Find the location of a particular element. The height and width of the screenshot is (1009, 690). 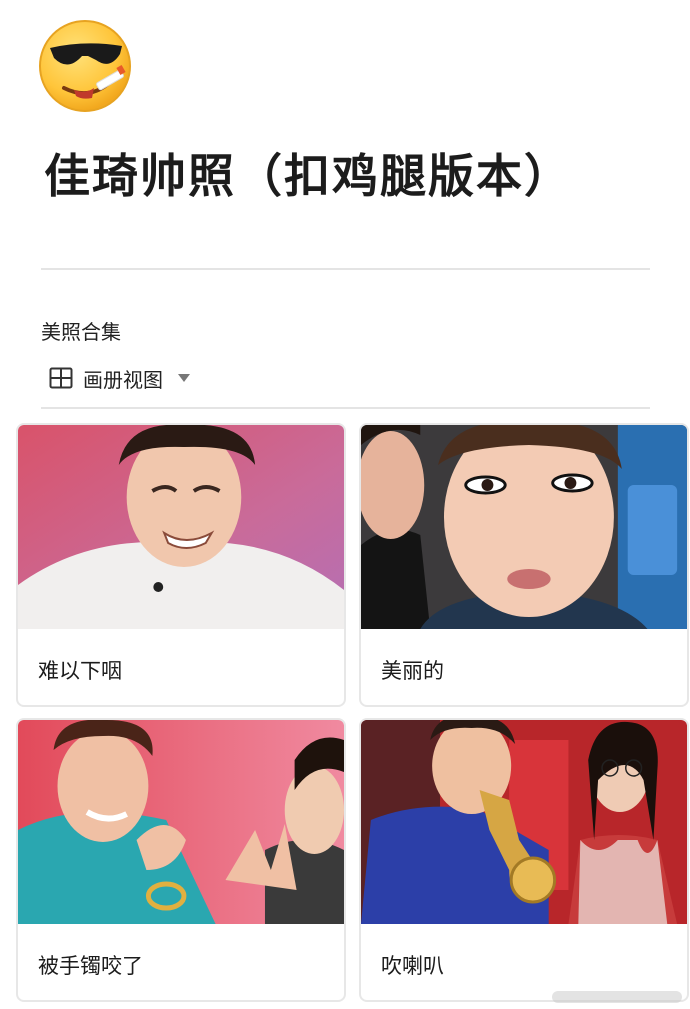

gallery-card: 吹喇叭 is located at coordinates (524, 860).